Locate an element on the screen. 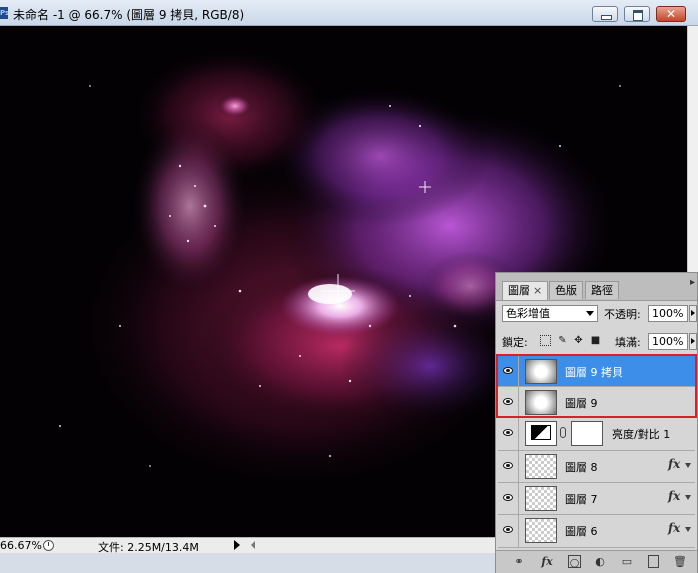 The height and width of the screenshot is (573, 698). lock-pixels-brush-icon: ✎ is located at coordinates (562, 340).